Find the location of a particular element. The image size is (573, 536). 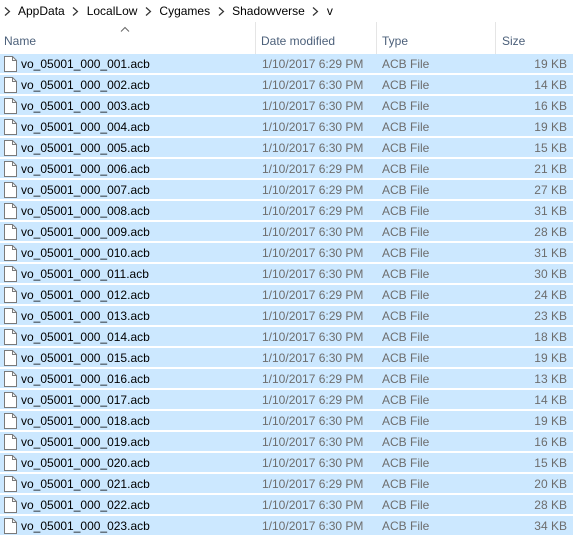

file-name: vo_05001_000_003.acb is located at coordinates (85, 106).